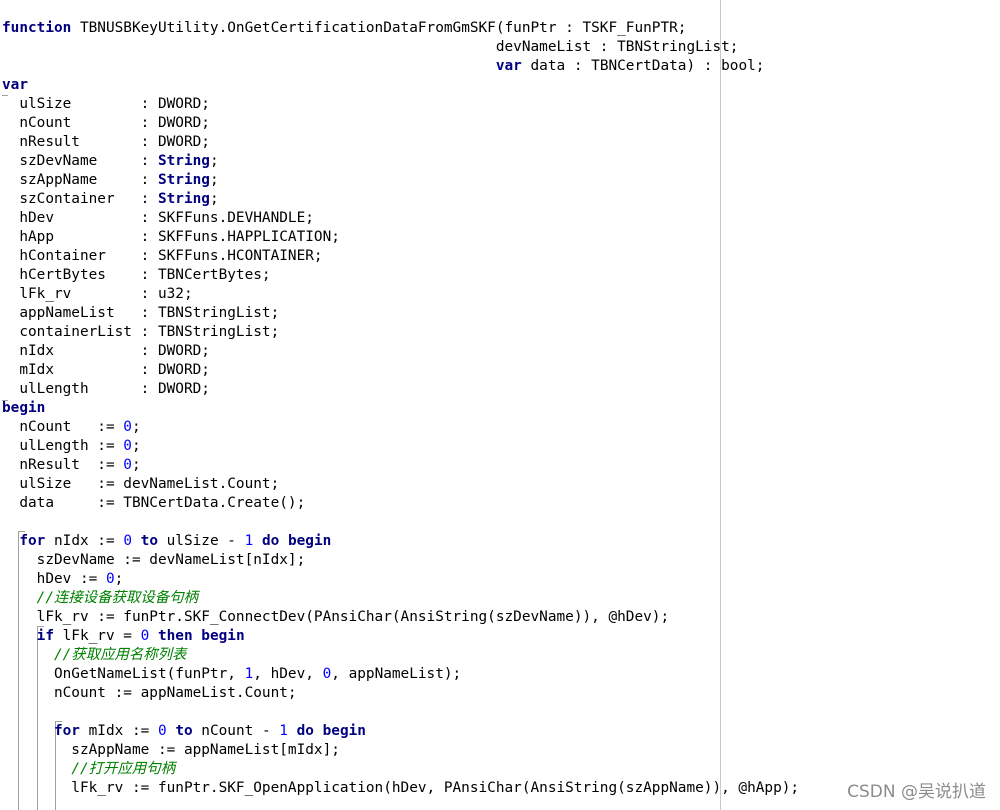 This screenshot has width=1000, height=810. Describe the element at coordinates (288, 674) in the screenshot. I see `code-text: , hDev,` at that location.